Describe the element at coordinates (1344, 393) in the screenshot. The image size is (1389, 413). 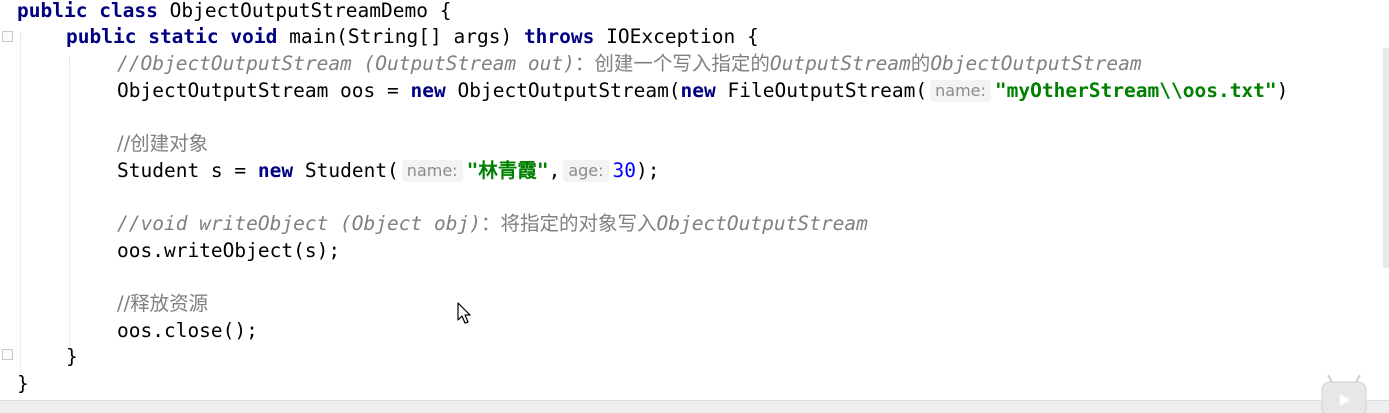
I see `logo-watermark-icon` at that location.